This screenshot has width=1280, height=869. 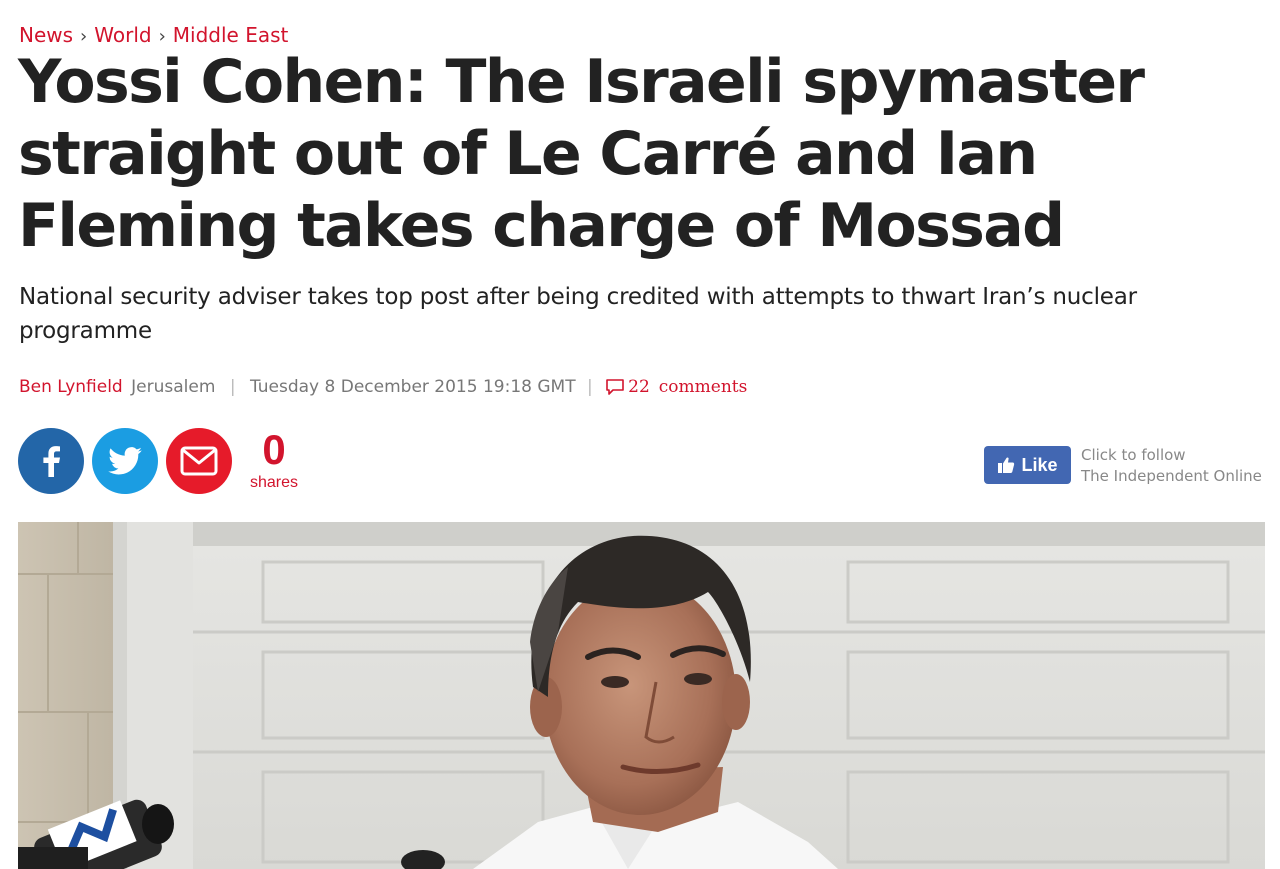 I want to click on comment-count: 22, so click(x=639, y=387).